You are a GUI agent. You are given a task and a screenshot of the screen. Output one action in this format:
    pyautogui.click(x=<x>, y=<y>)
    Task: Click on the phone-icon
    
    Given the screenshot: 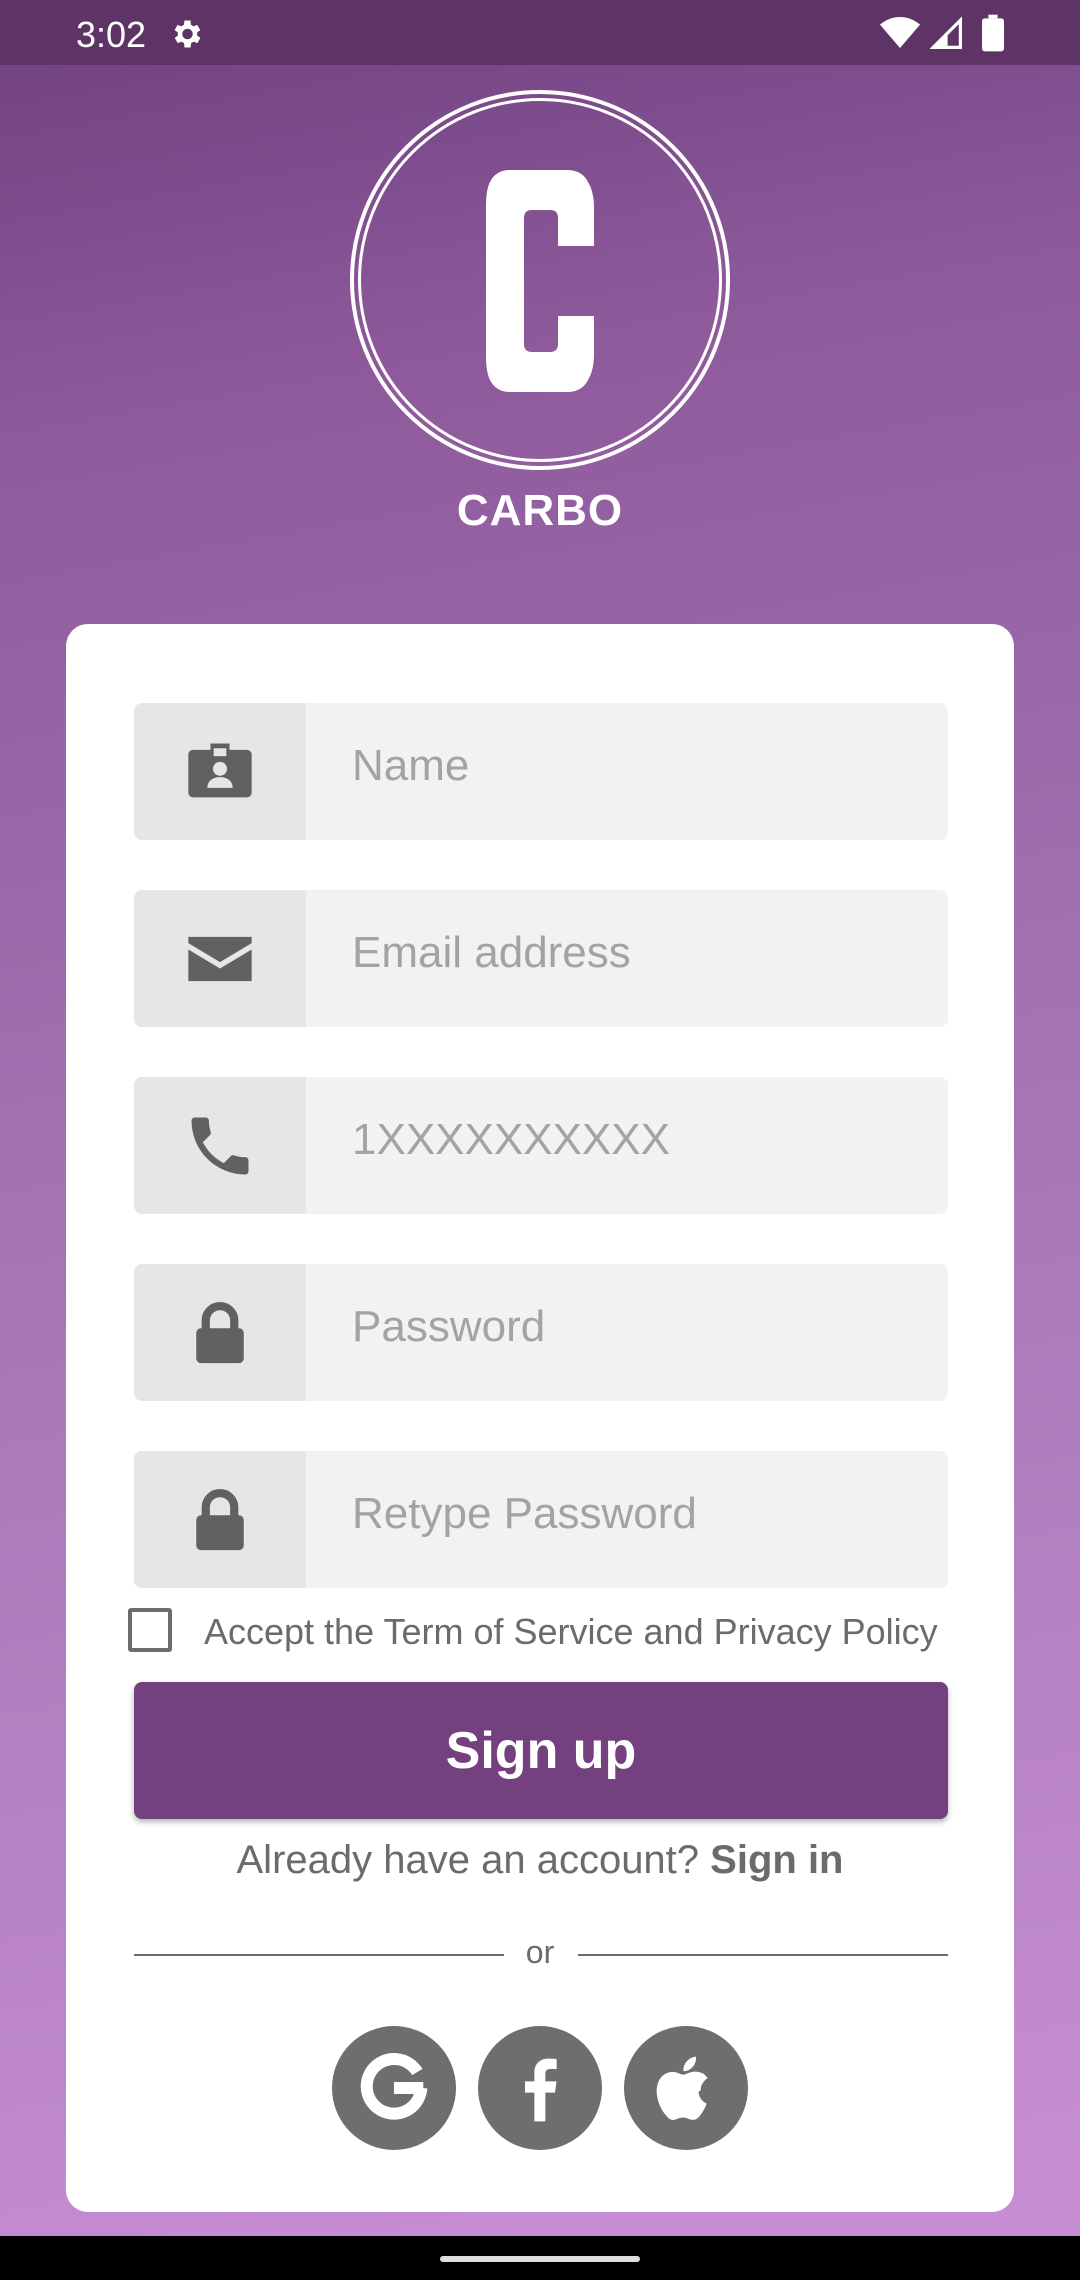 What is the action you would take?
    pyautogui.click(x=220, y=1145)
    